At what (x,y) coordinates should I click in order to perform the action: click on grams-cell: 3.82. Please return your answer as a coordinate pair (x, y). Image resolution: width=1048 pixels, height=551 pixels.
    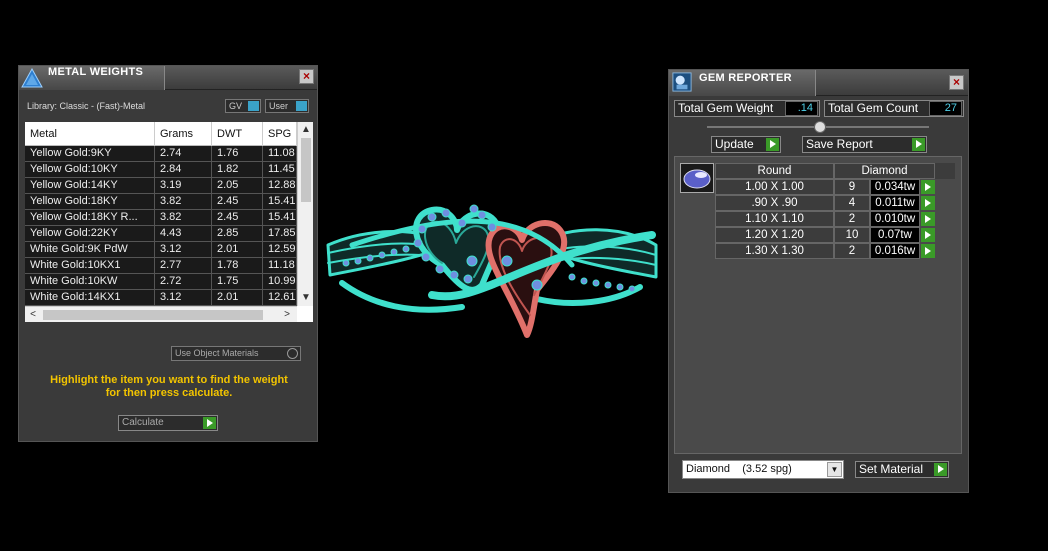
    Looking at the image, I should click on (183, 218).